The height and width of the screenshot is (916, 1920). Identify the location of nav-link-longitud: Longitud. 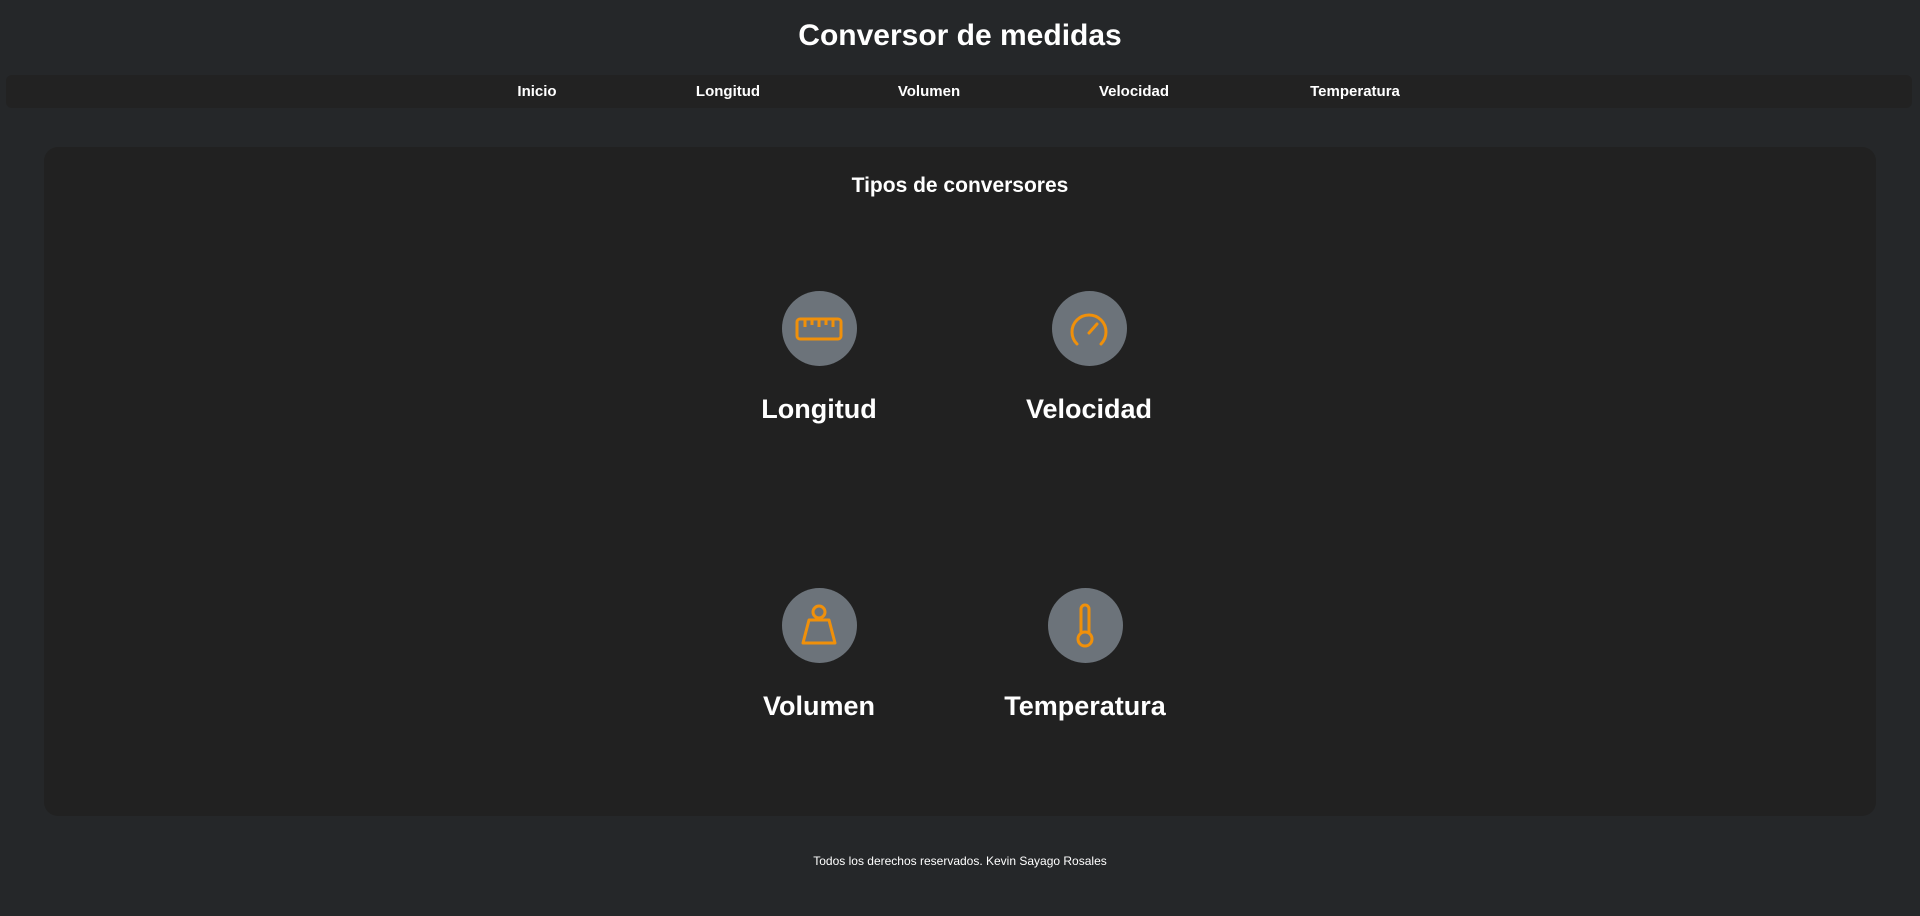
(728, 91).